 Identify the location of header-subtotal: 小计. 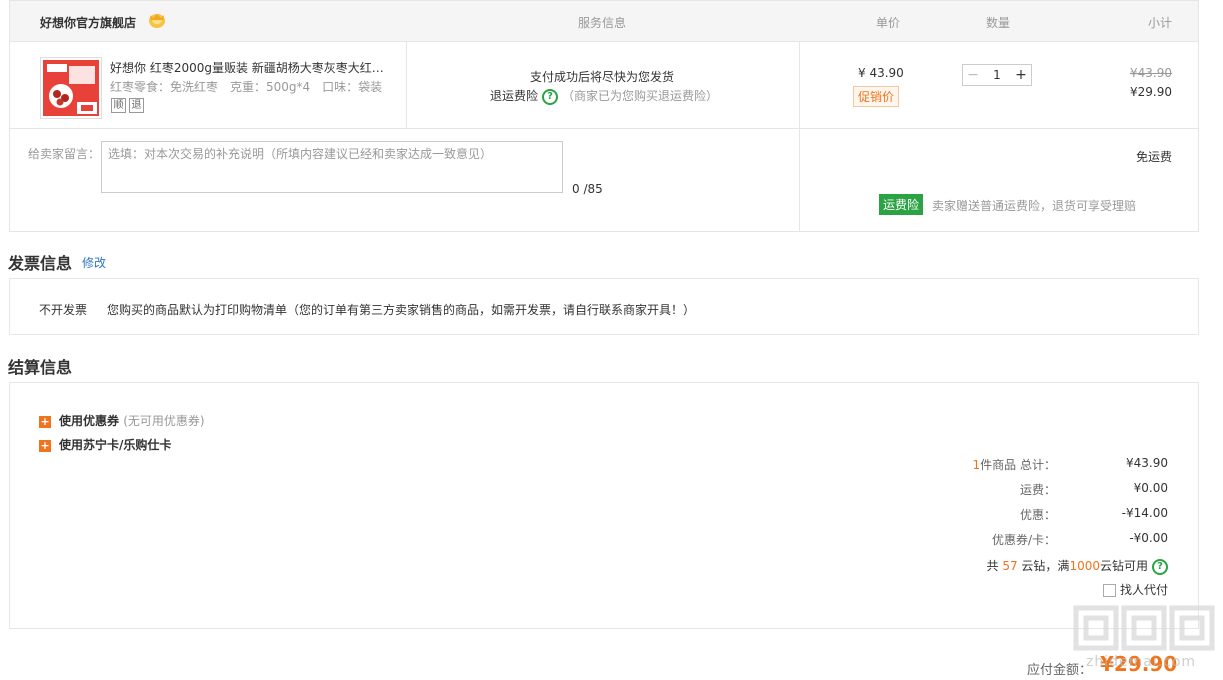
(1160, 23).